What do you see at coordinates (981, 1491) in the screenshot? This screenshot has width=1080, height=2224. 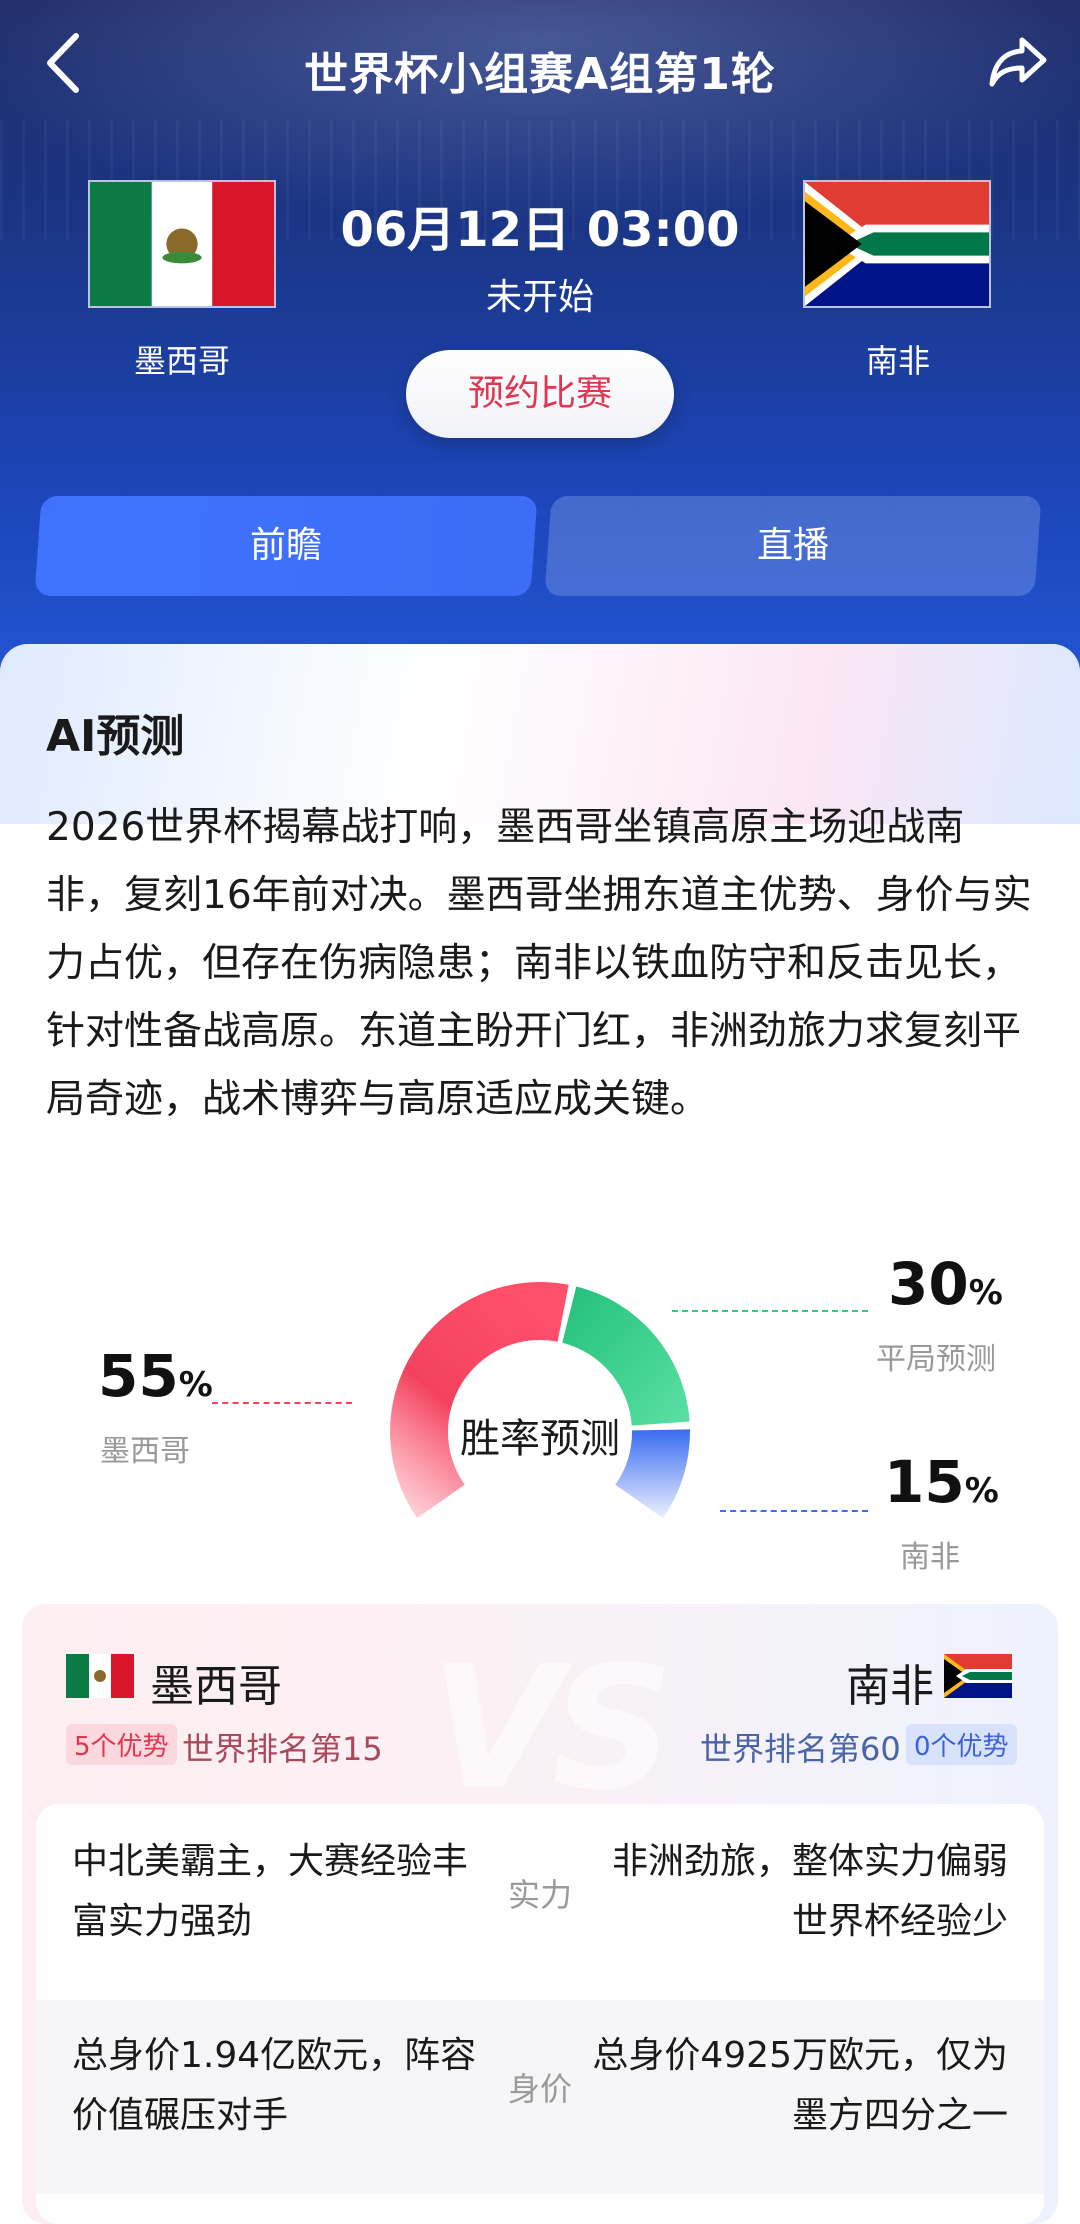 I see `away-win-unit: %` at bounding box center [981, 1491].